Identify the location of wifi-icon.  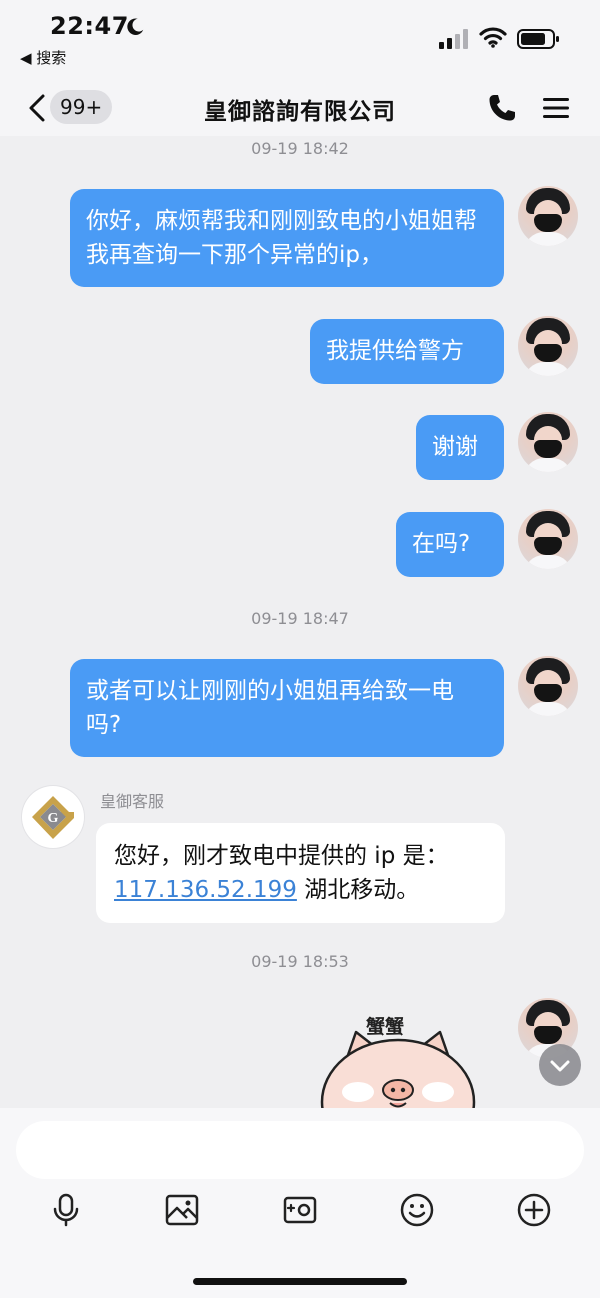
(493, 37).